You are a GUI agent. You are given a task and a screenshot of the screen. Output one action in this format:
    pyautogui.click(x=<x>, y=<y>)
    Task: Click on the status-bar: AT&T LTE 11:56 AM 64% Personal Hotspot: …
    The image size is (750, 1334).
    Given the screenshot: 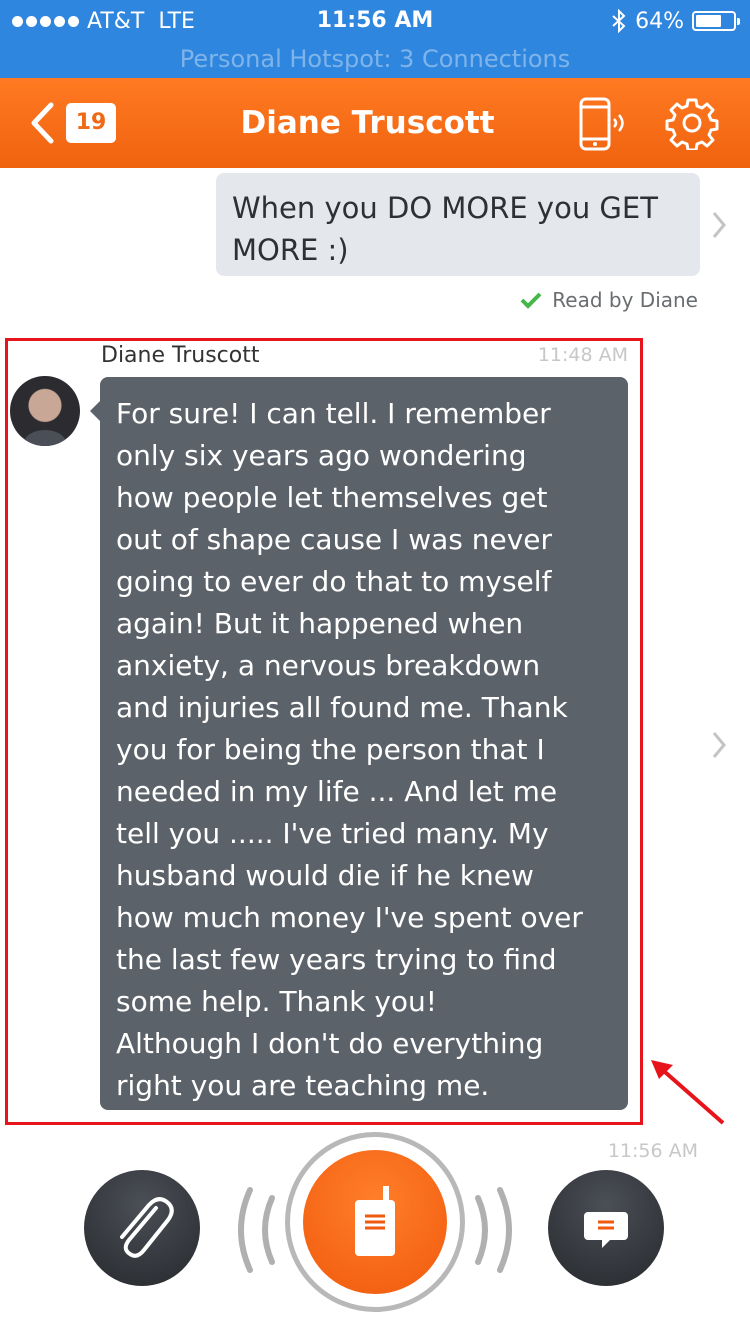 What is the action you would take?
    pyautogui.click(x=375, y=39)
    